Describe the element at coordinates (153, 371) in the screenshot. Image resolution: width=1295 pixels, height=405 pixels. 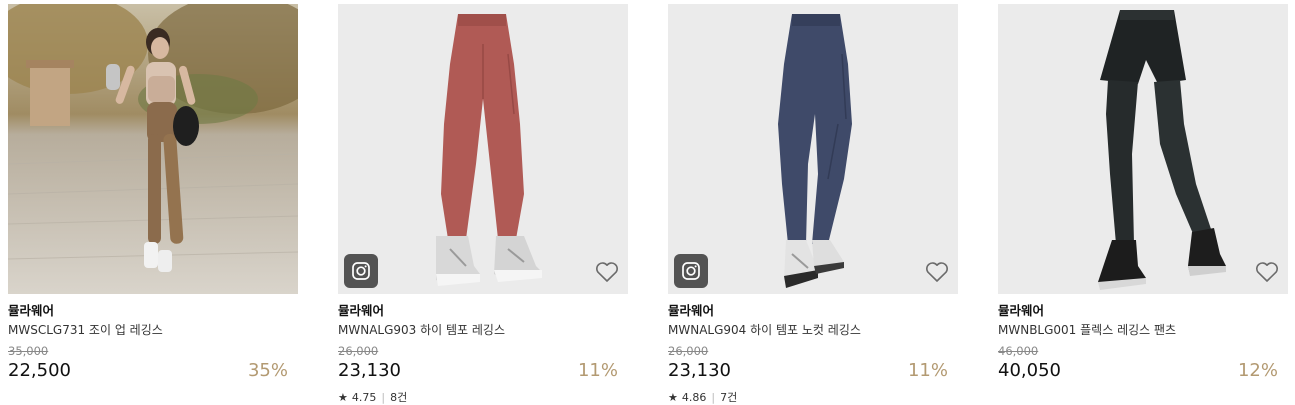
I see `price-row: 22,500 35%` at that location.